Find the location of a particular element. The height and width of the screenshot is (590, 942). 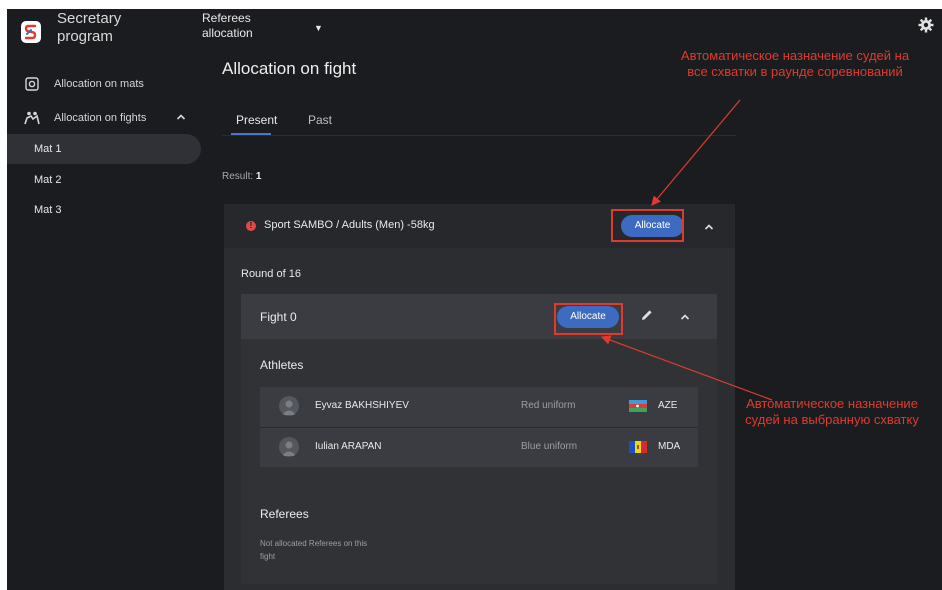

arrow-to-round-allocate is located at coordinates (696, 152).